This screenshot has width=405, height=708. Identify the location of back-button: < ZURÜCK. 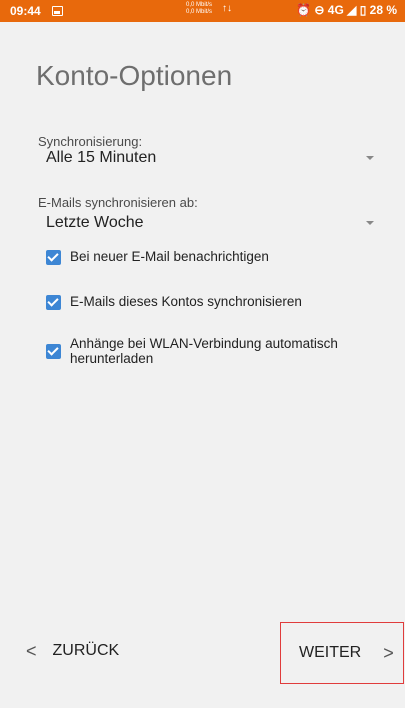
(72, 651).